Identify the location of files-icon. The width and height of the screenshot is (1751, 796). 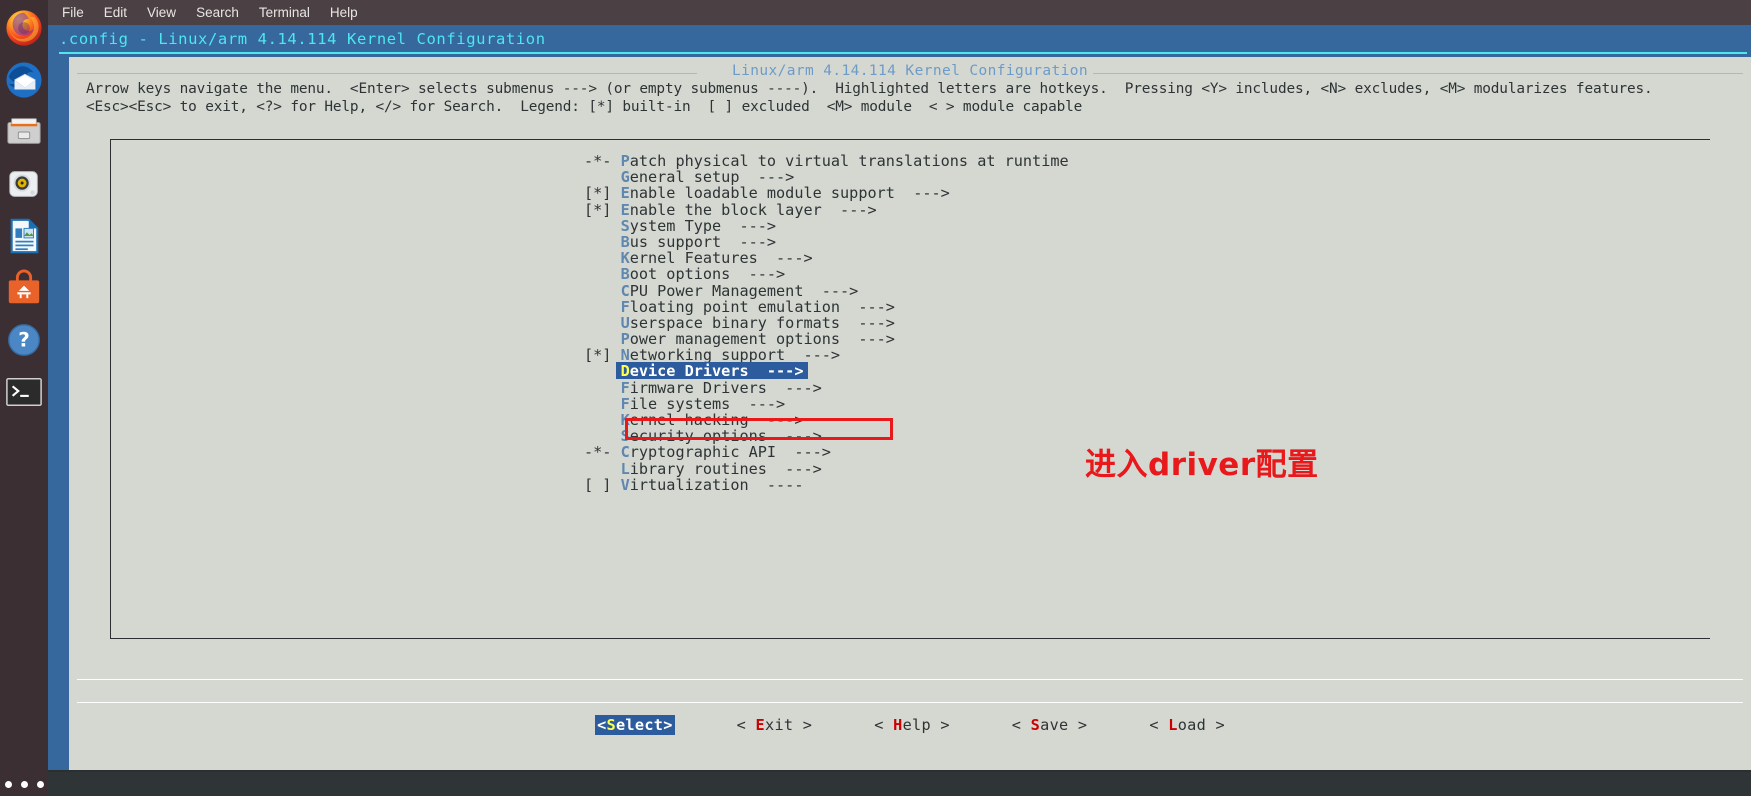
(24, 131).